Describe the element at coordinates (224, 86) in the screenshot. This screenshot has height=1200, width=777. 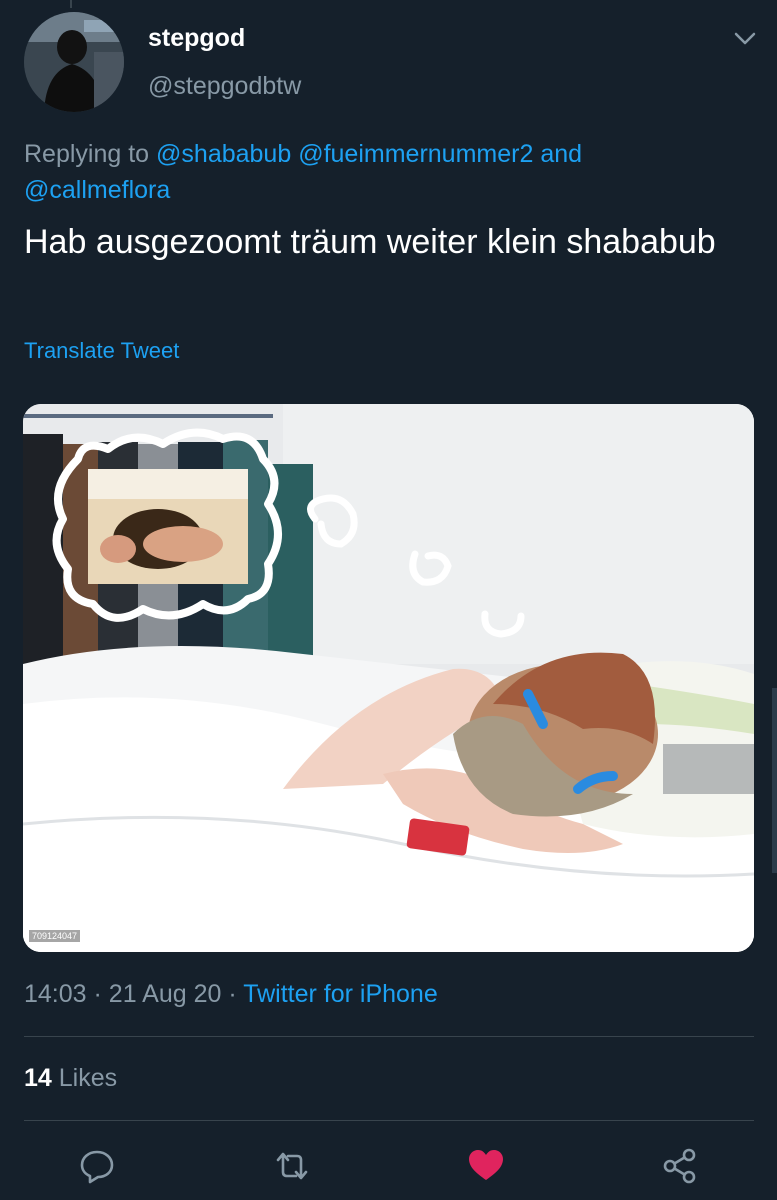
I see `author-handle: @stepgodbtw` at that location.